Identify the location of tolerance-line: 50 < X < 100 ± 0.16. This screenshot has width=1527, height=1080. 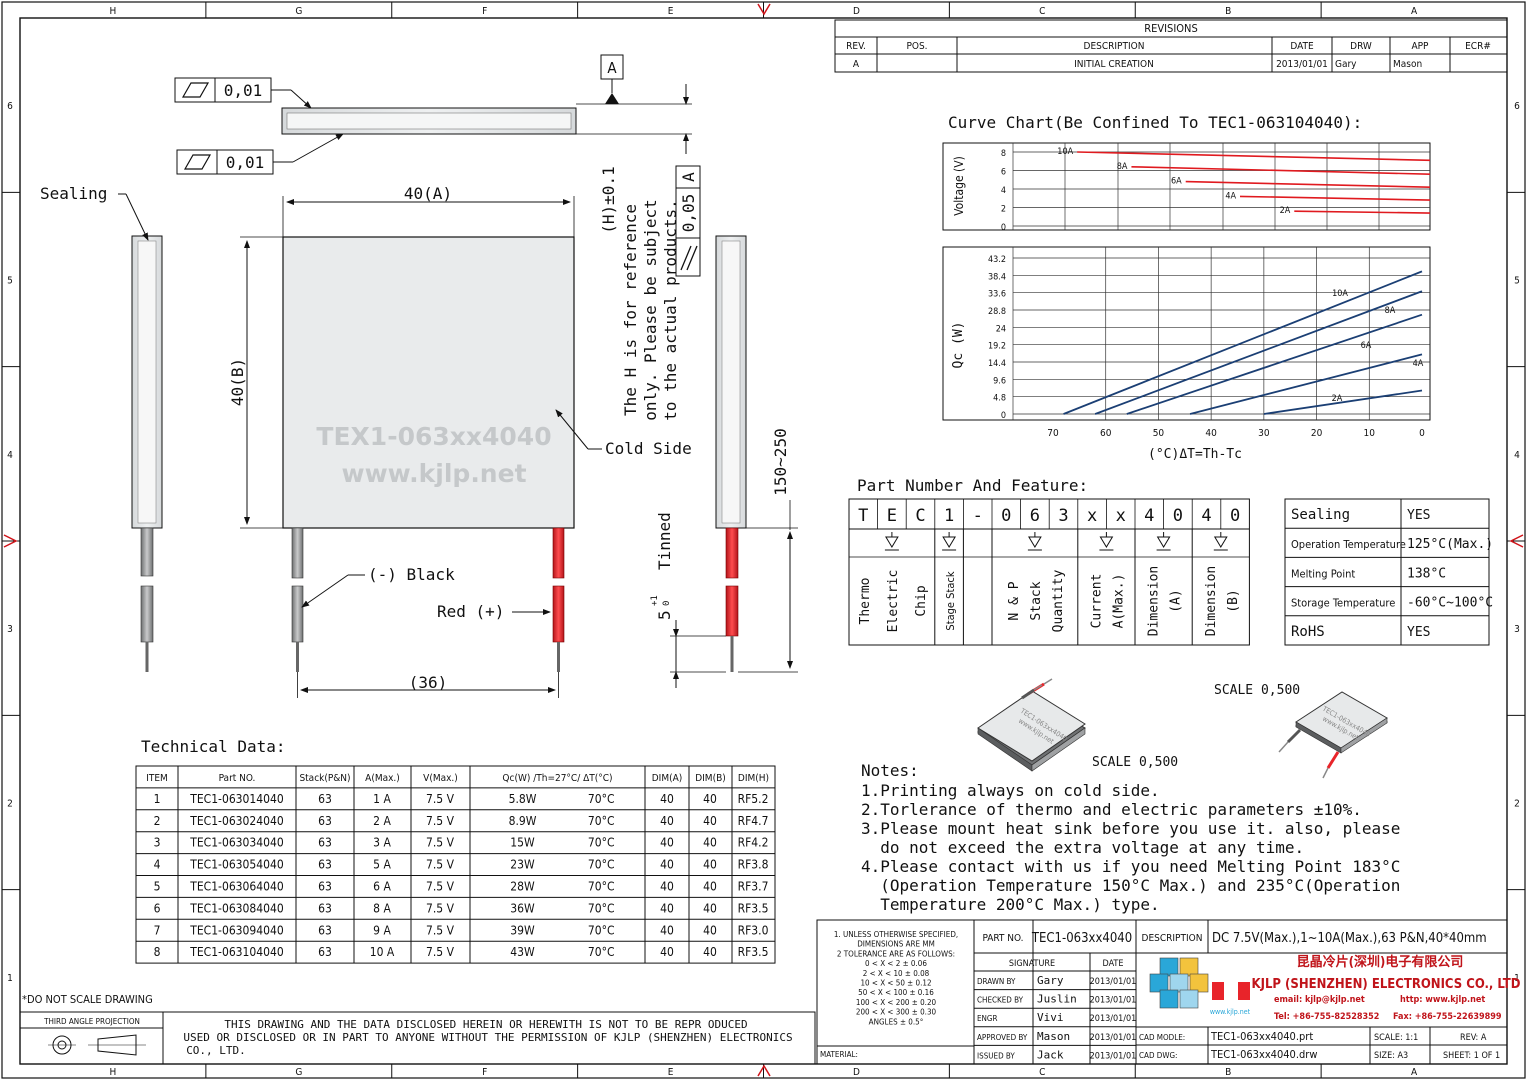
(896, 992).